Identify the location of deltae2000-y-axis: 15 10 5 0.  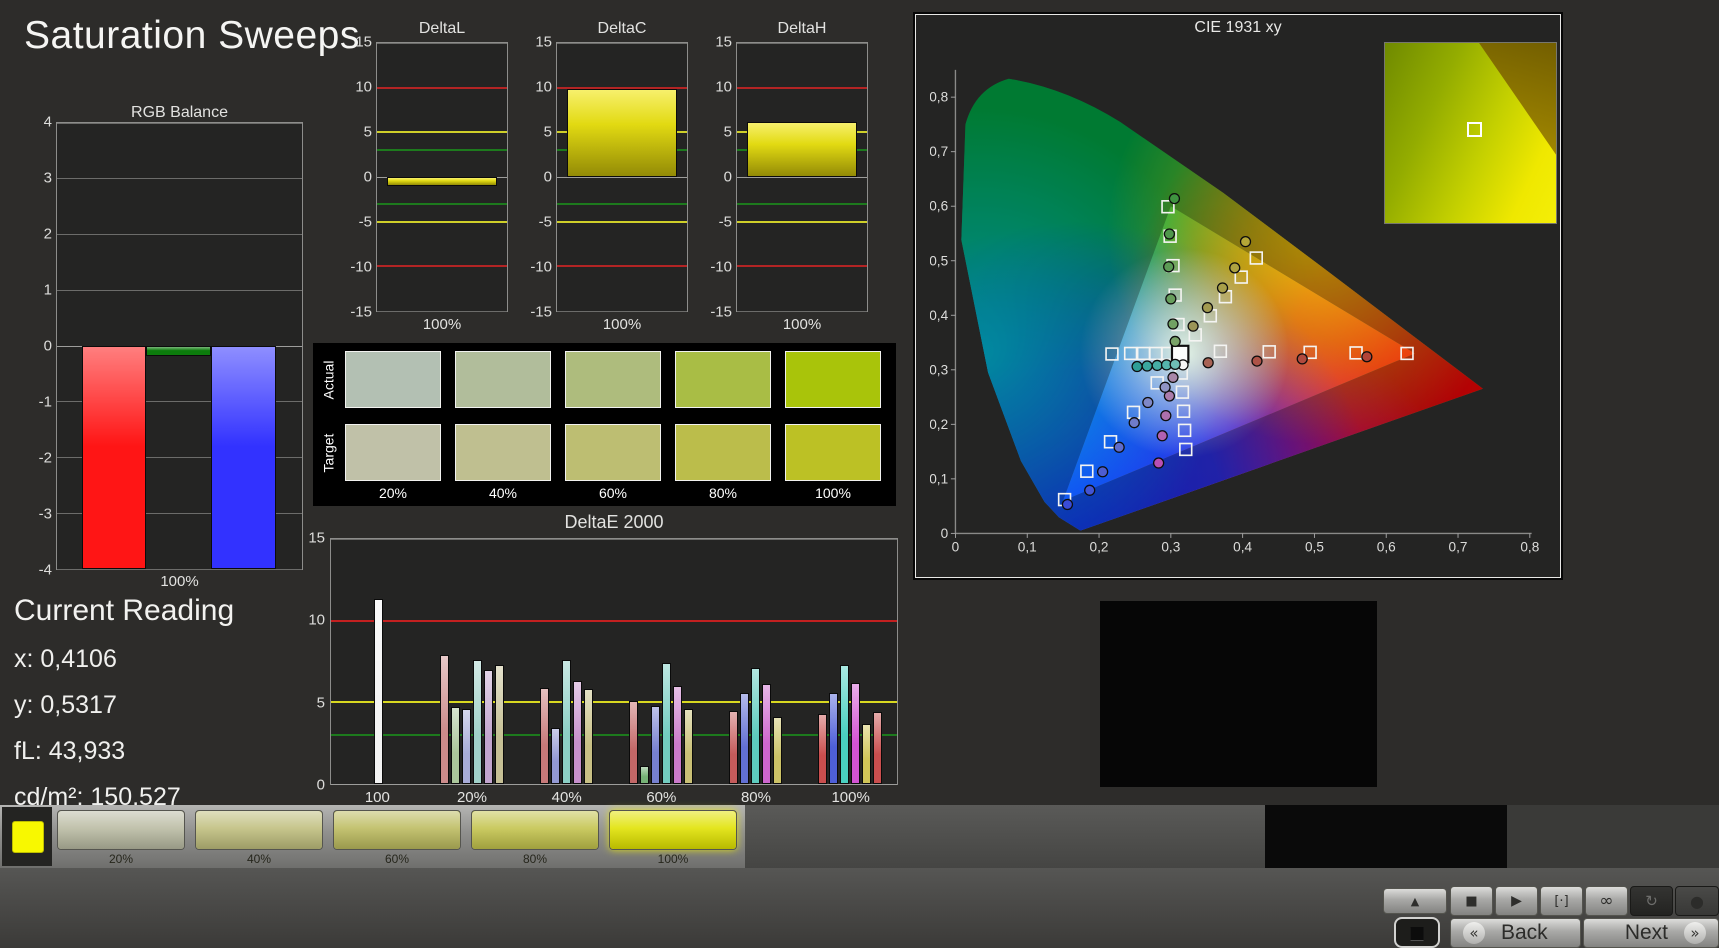
(311, 662).